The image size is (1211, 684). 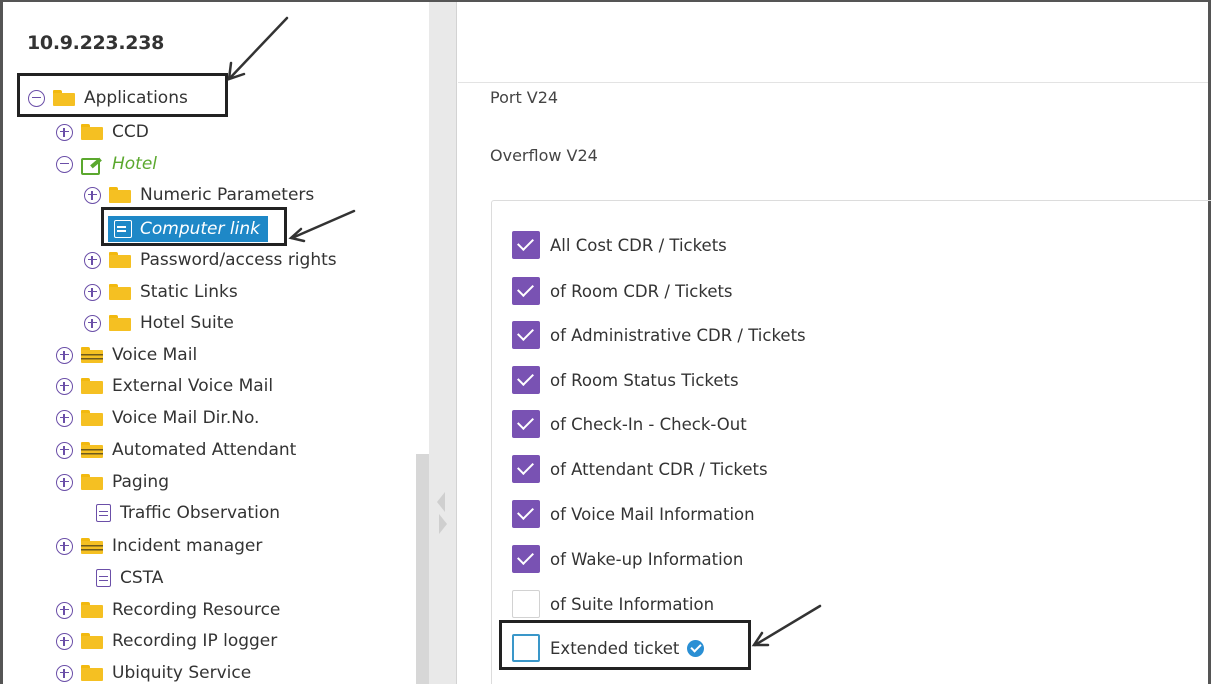 What do you see at coordinates (638, 245) in the screenshot?
I see `checkbox-label: All Cost CDR / Tickets` at bounding box center [638, 245].